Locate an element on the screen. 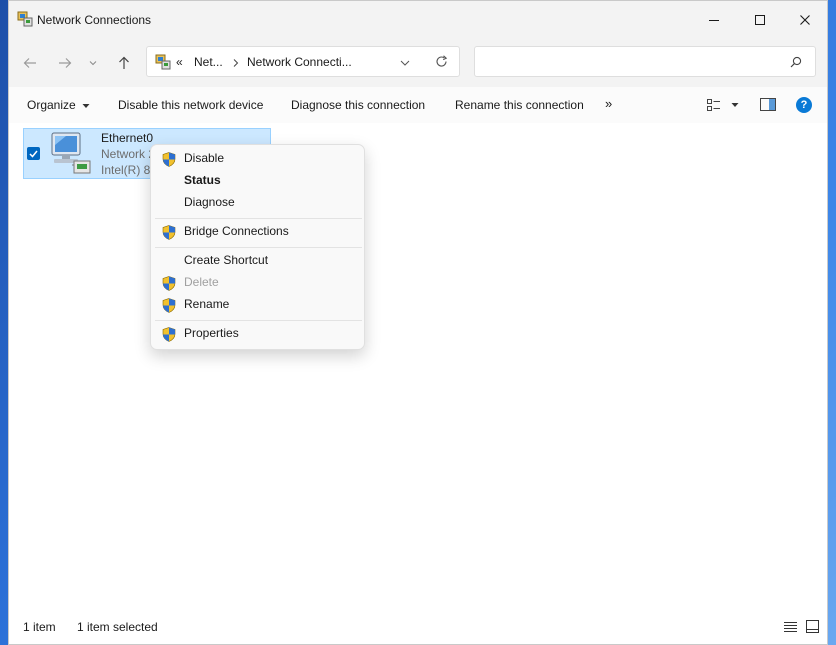  menu-item-rename: Rename is located at coordinates (257, 305).